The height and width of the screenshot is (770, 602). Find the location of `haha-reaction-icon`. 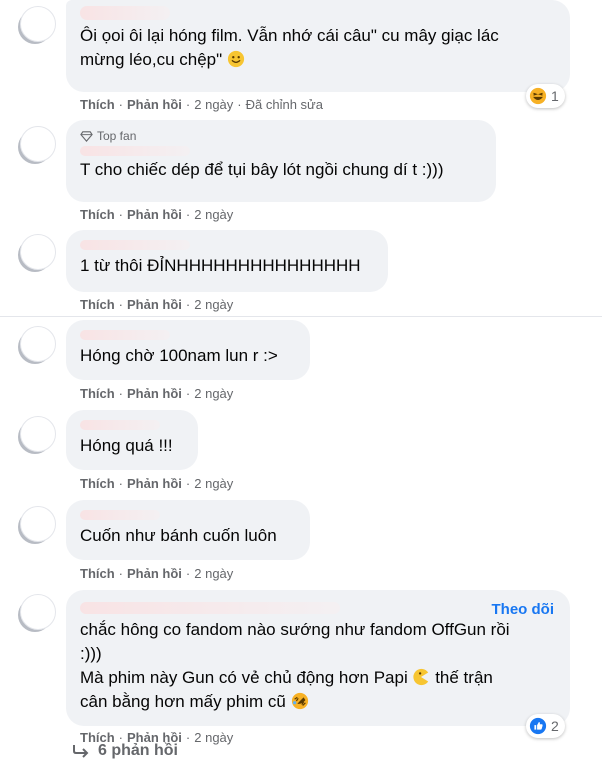

haha-reaction-icon is located at coordinates (538, 96).